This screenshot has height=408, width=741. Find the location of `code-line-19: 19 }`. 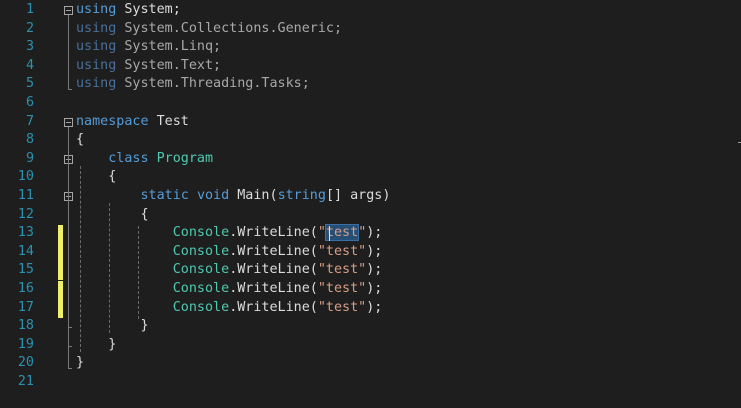

code-line-19: 19 } is located at coordinates (370, 345).